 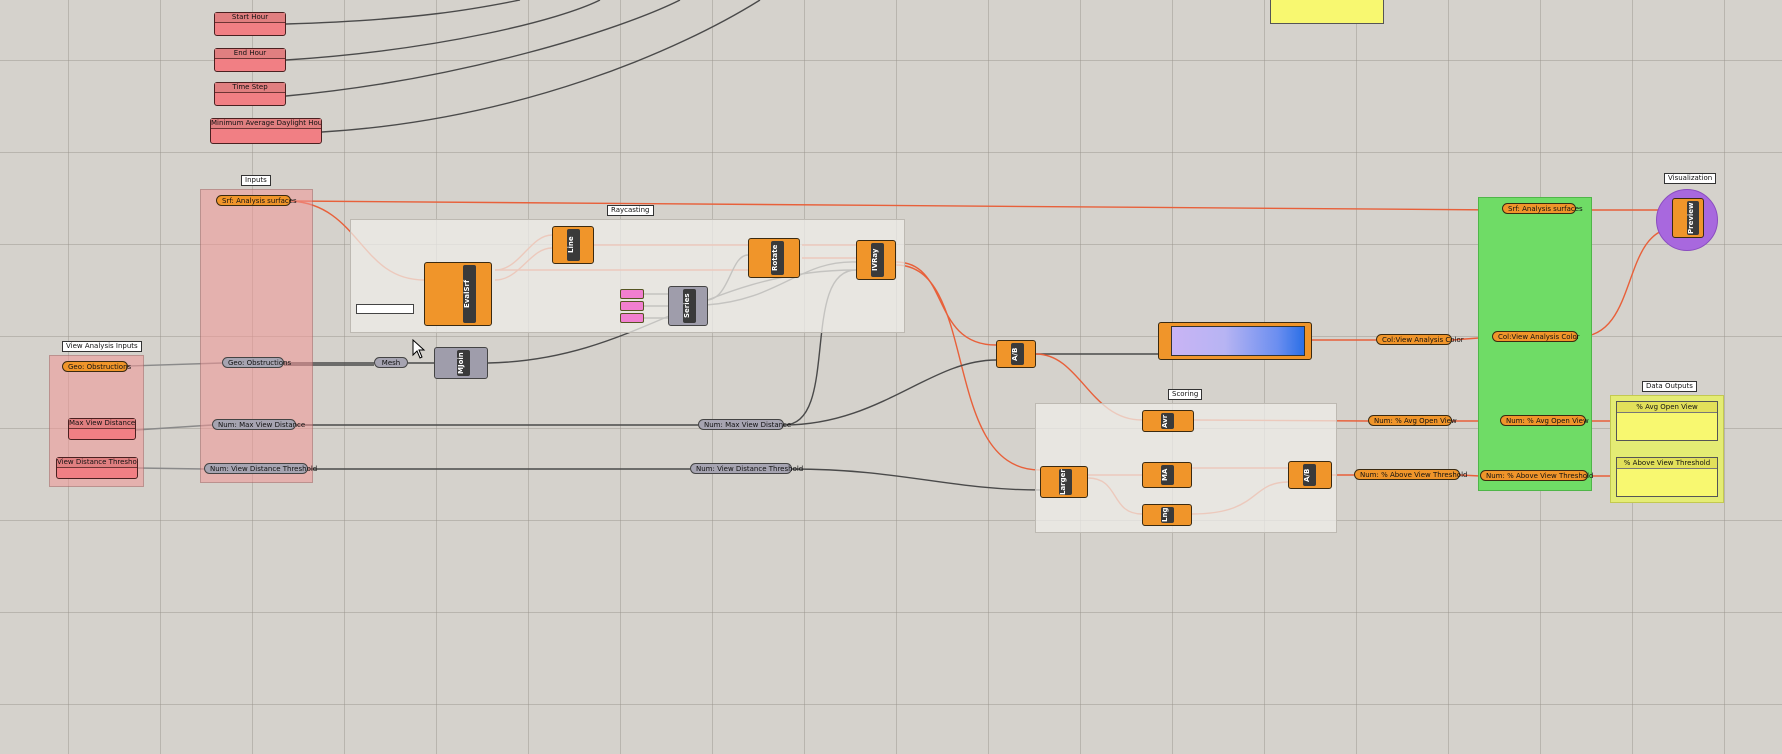 I want to click on wire-srf-long, so click(x=896, y=205).